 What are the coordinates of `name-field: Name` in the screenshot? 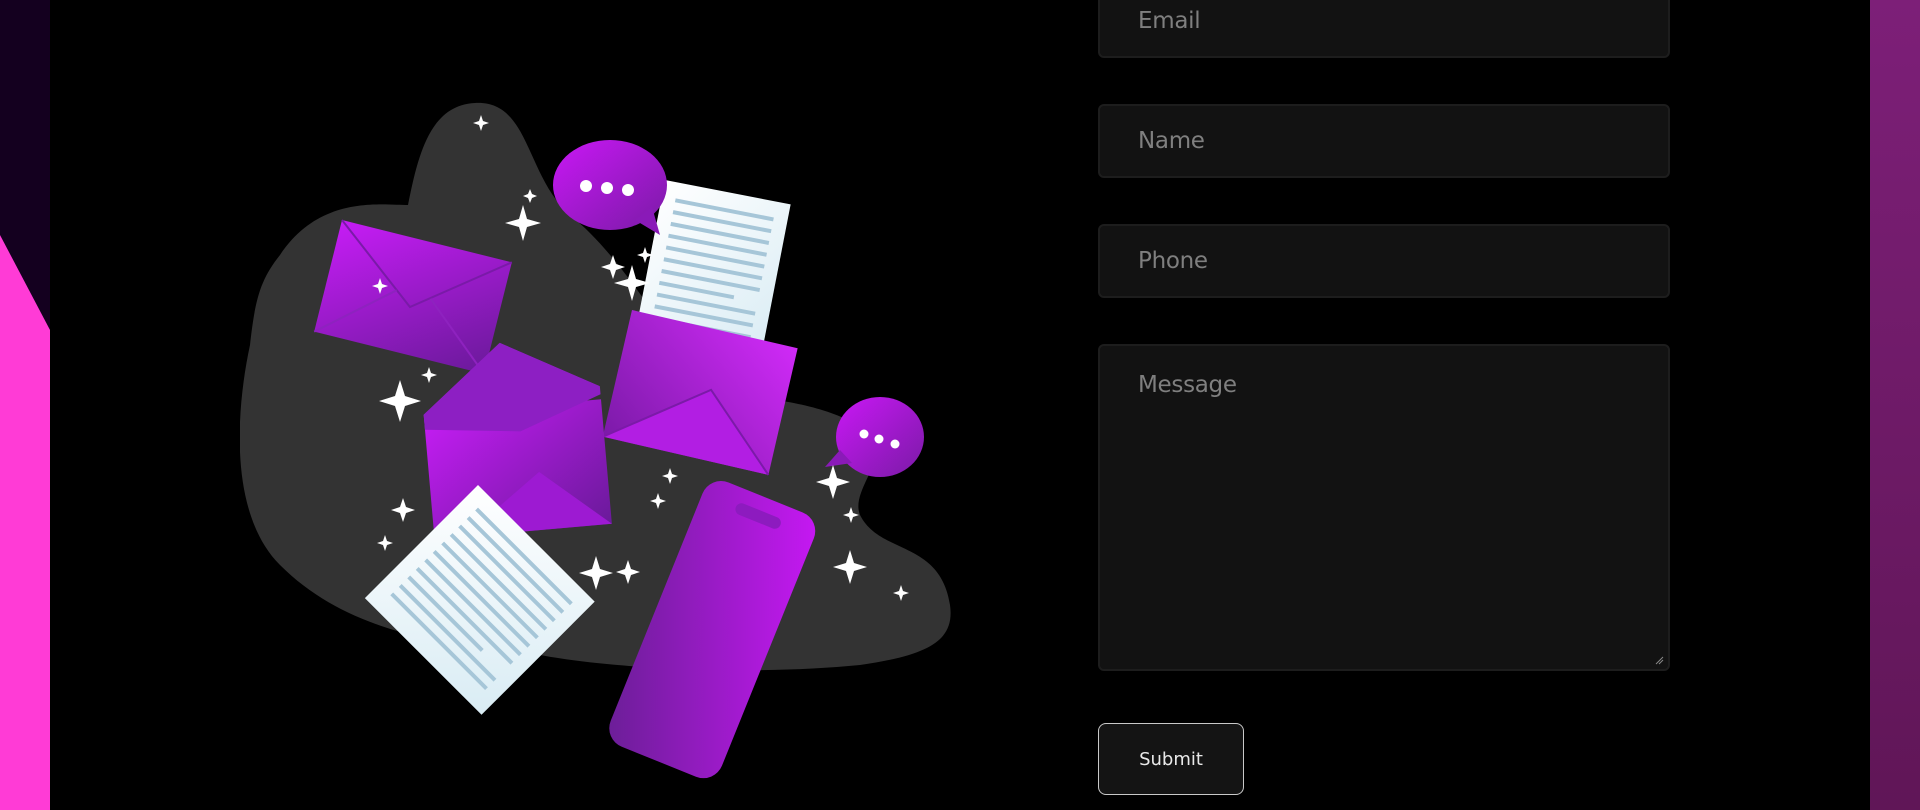 It's located at (1384, 141).